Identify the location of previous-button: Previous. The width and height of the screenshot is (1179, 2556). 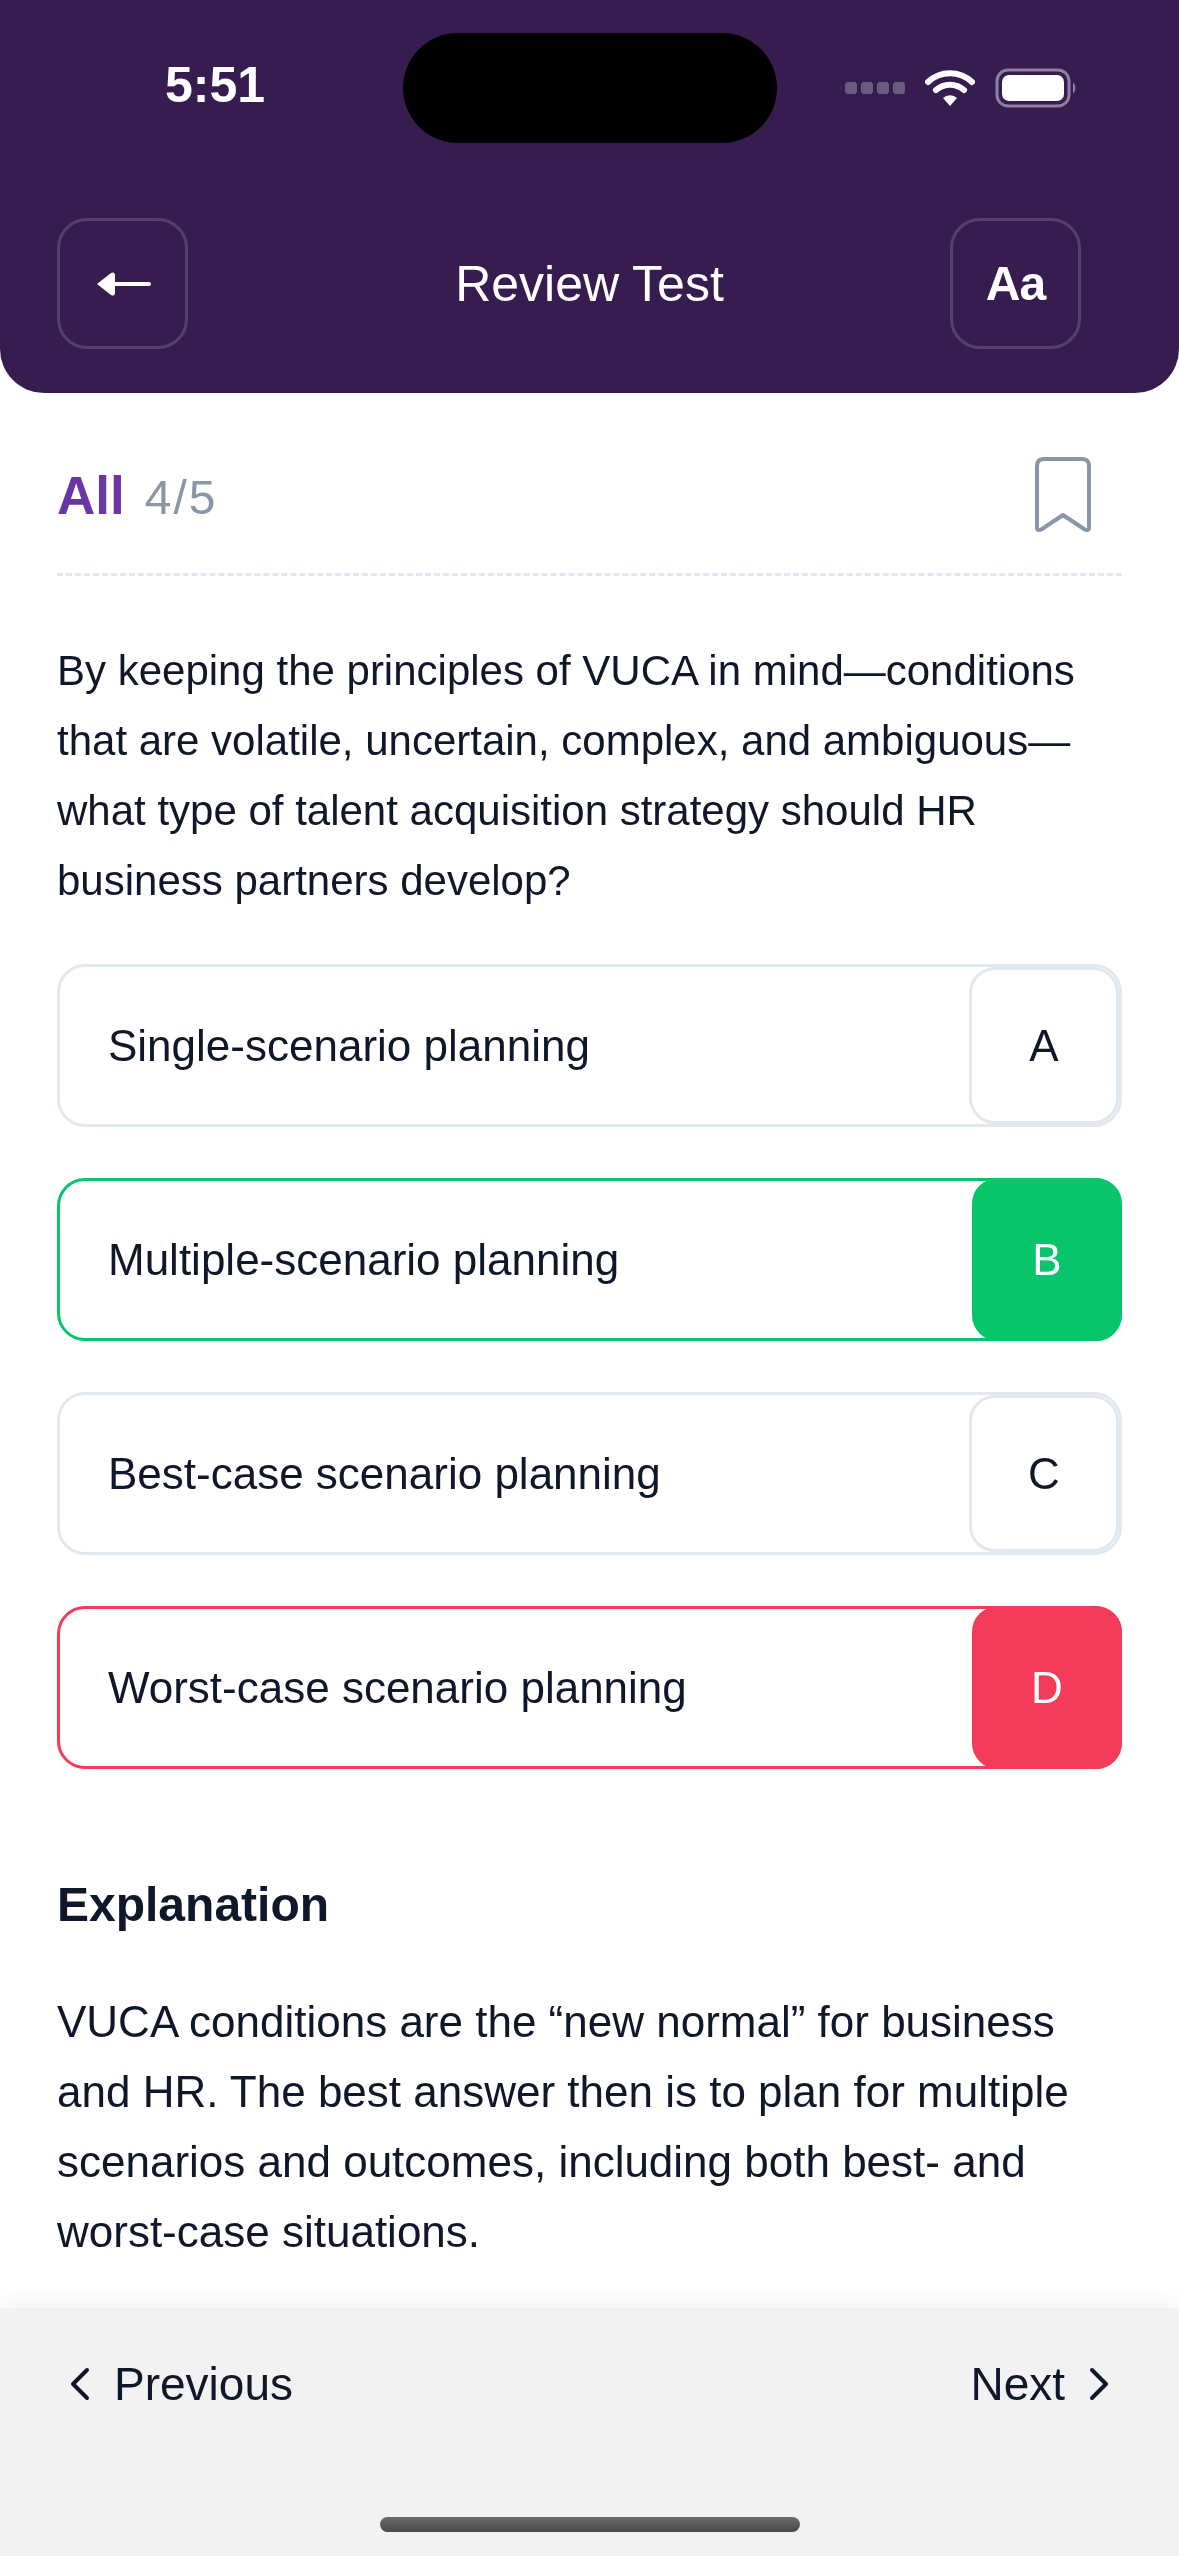
(181, 2384).